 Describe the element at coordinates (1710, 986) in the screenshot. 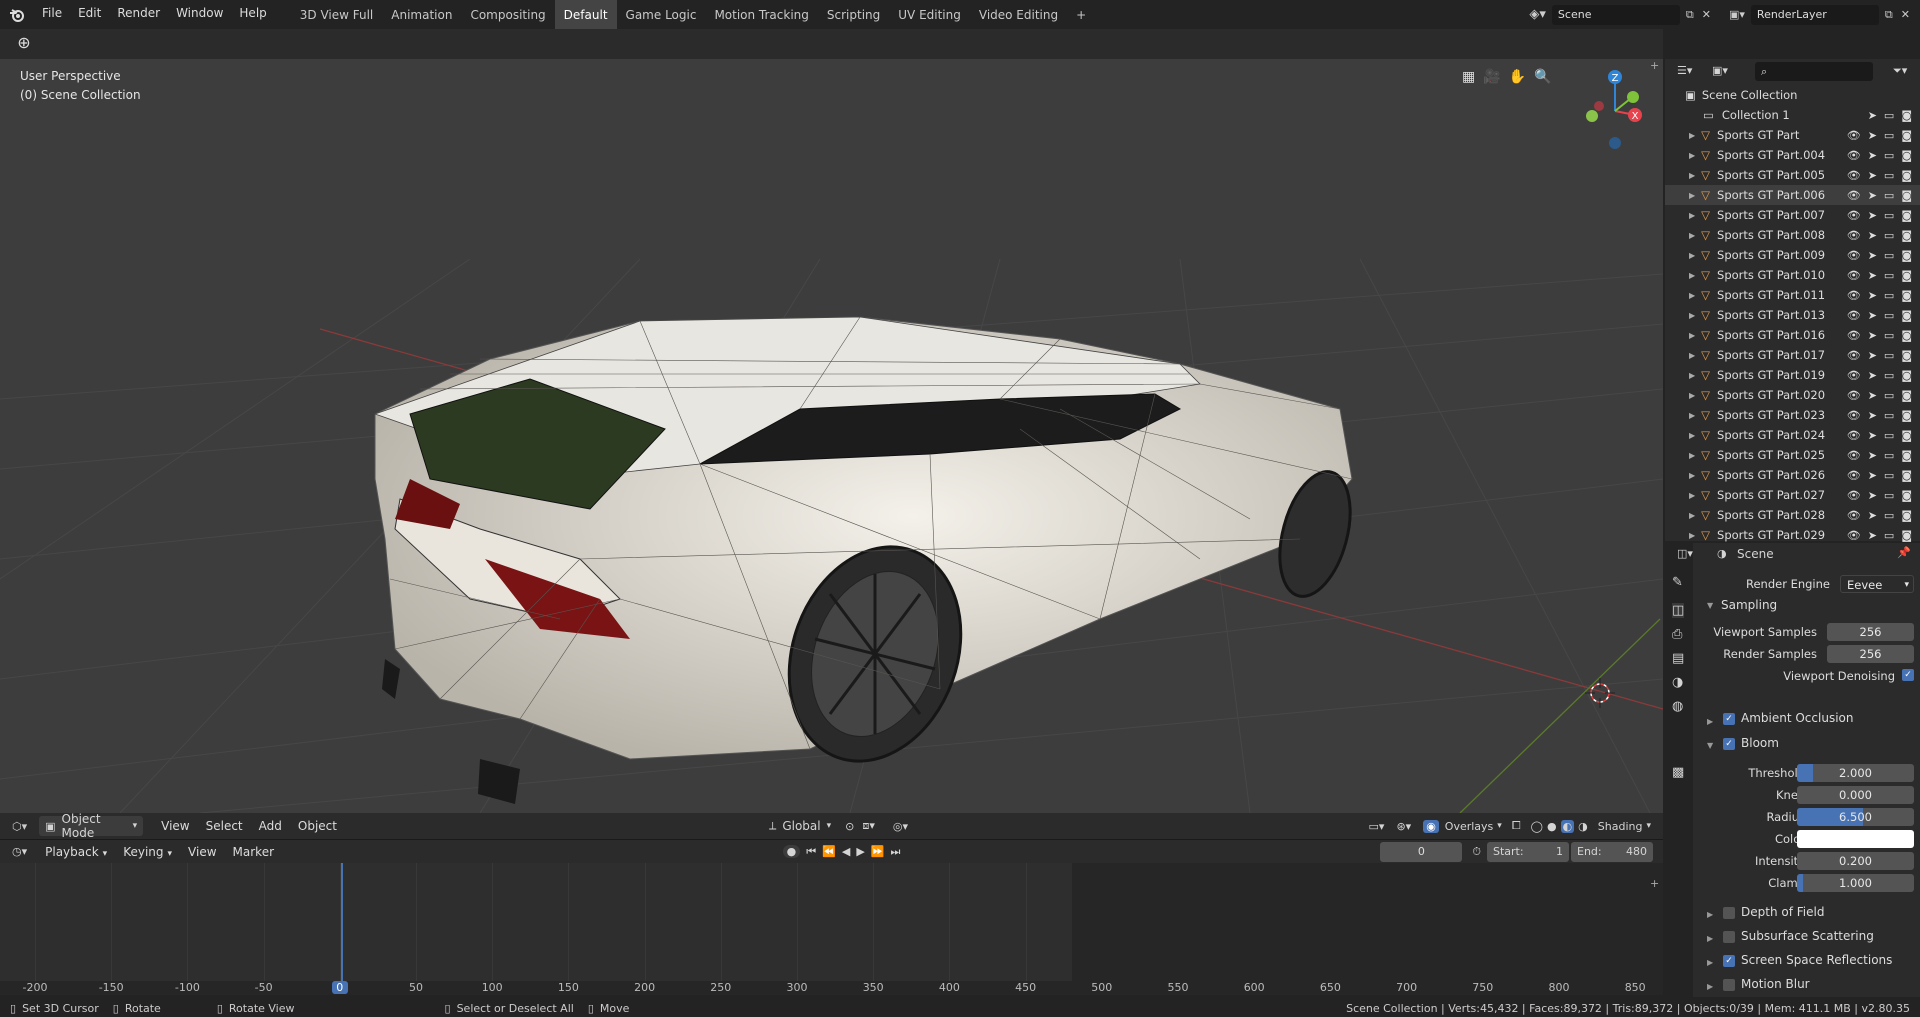

I see `motion-blur-expand-icon: ▶` at that location.